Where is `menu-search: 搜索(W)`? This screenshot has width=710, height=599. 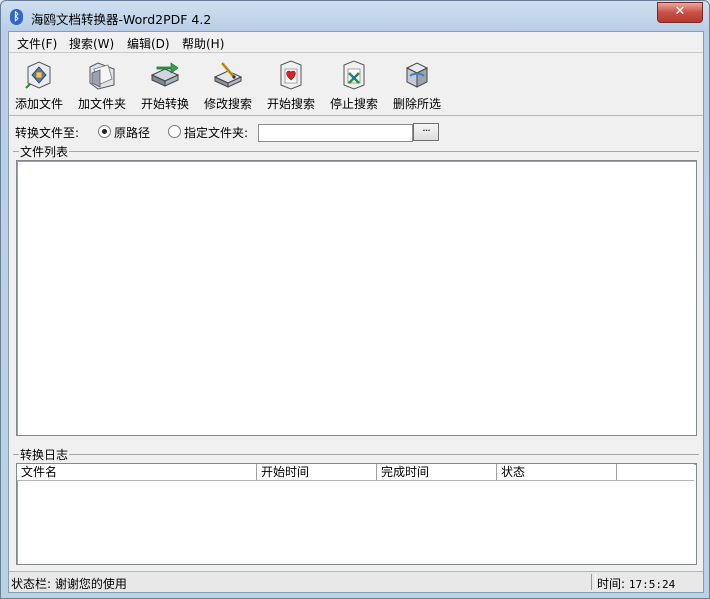
menu-search: 搜索(W) is located at coordinates (91, 43).